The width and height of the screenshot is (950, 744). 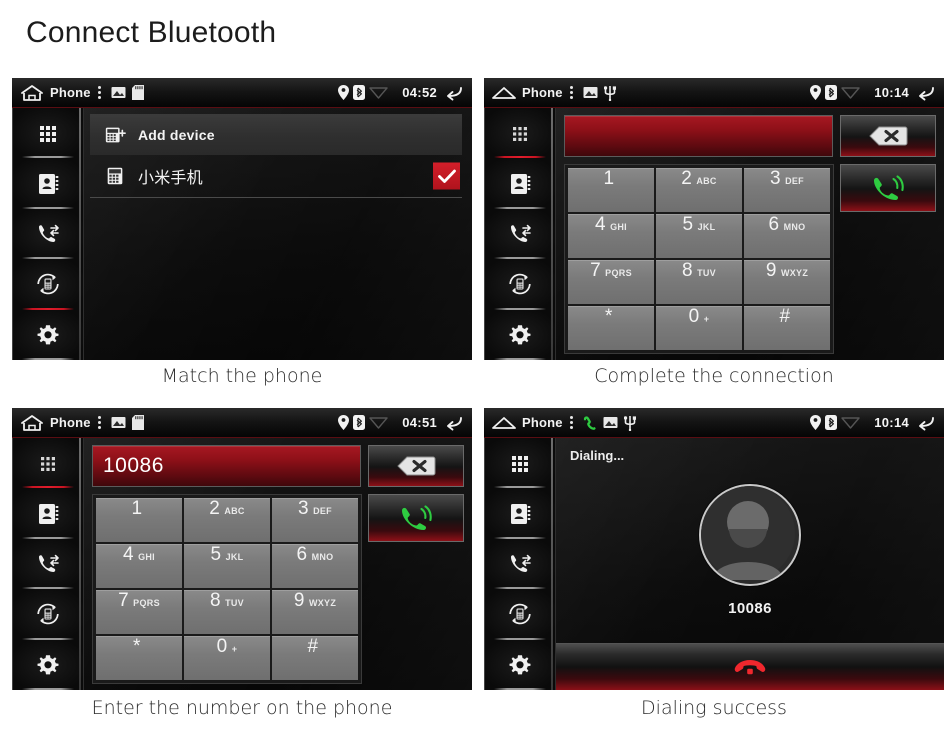 What do you see at coordinates (278, 234) in the screenshot?
I see `device-list-content: Add device 小米手机` at bounding box center [278, 234].